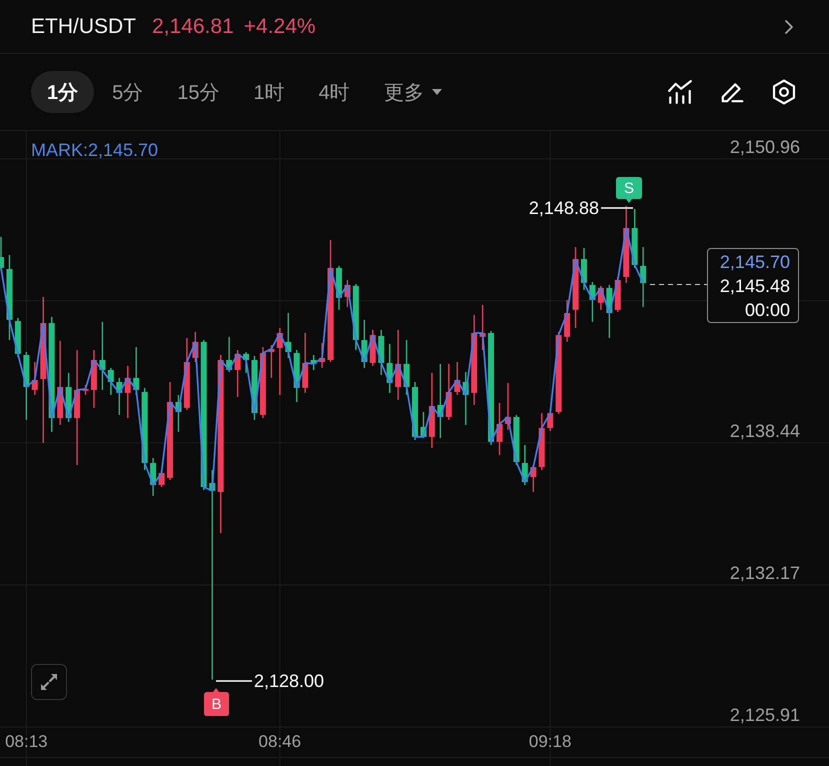 The width and height of the screenshot is (829, 766). What do you see at coordinates (128, 92) in the screenshot?
I see `interval-tab: 5分` at bounding box center [128, 92].